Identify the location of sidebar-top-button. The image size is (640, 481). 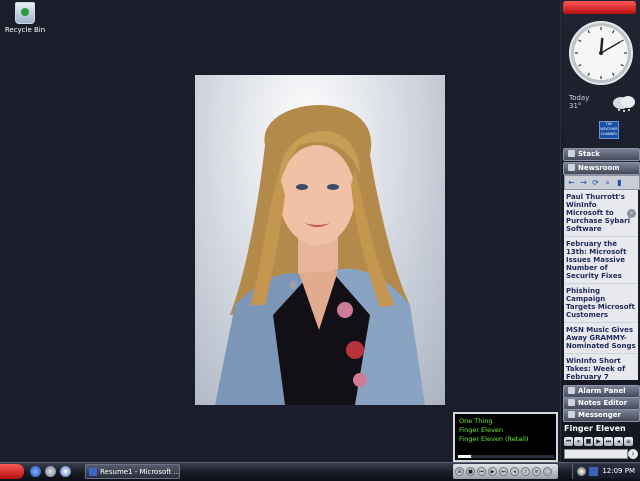
(599, 7).